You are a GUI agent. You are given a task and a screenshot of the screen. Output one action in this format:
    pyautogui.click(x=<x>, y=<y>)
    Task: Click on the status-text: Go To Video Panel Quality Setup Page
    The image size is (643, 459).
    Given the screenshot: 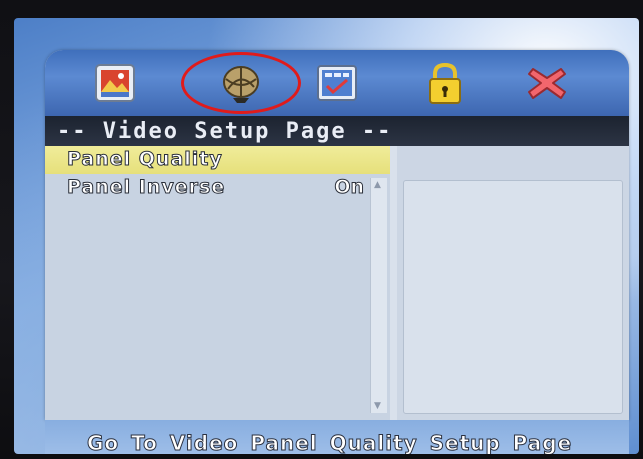 What is the action you would take?
    pyautogui.click(x=329, y=443)
    